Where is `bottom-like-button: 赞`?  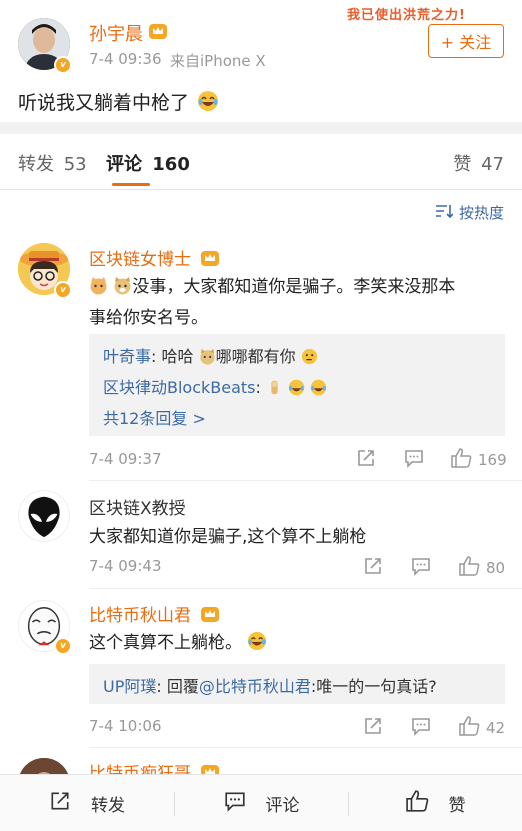
bottom-like-button: 赞 is located at coordinates (435, 803).